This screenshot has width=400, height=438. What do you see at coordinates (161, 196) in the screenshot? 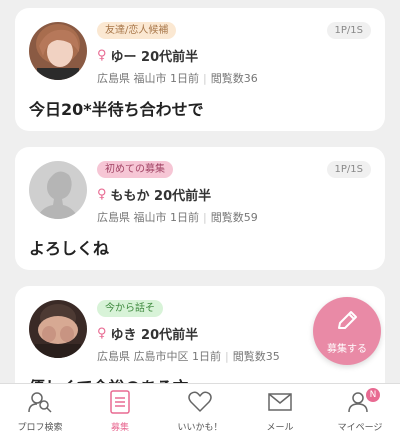
I see `poster-name: ももか 20代前半` at bounding box center [161, 196].